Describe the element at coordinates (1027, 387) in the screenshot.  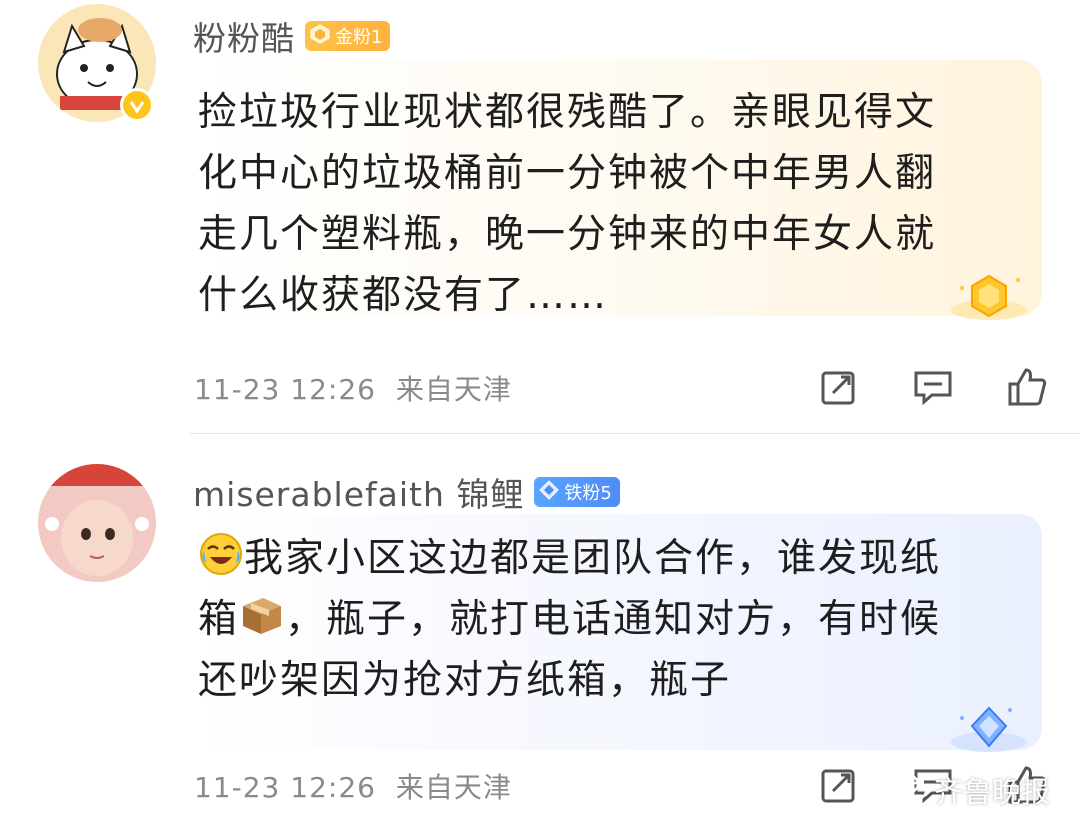
I see `like-icon` at that location.